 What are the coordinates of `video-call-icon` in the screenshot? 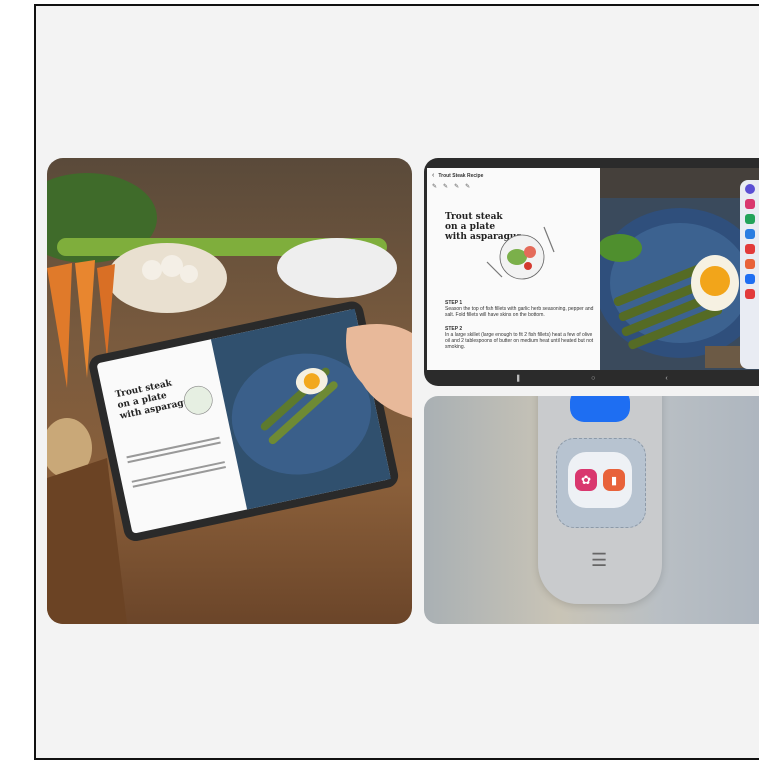 It's located at (600, 409).